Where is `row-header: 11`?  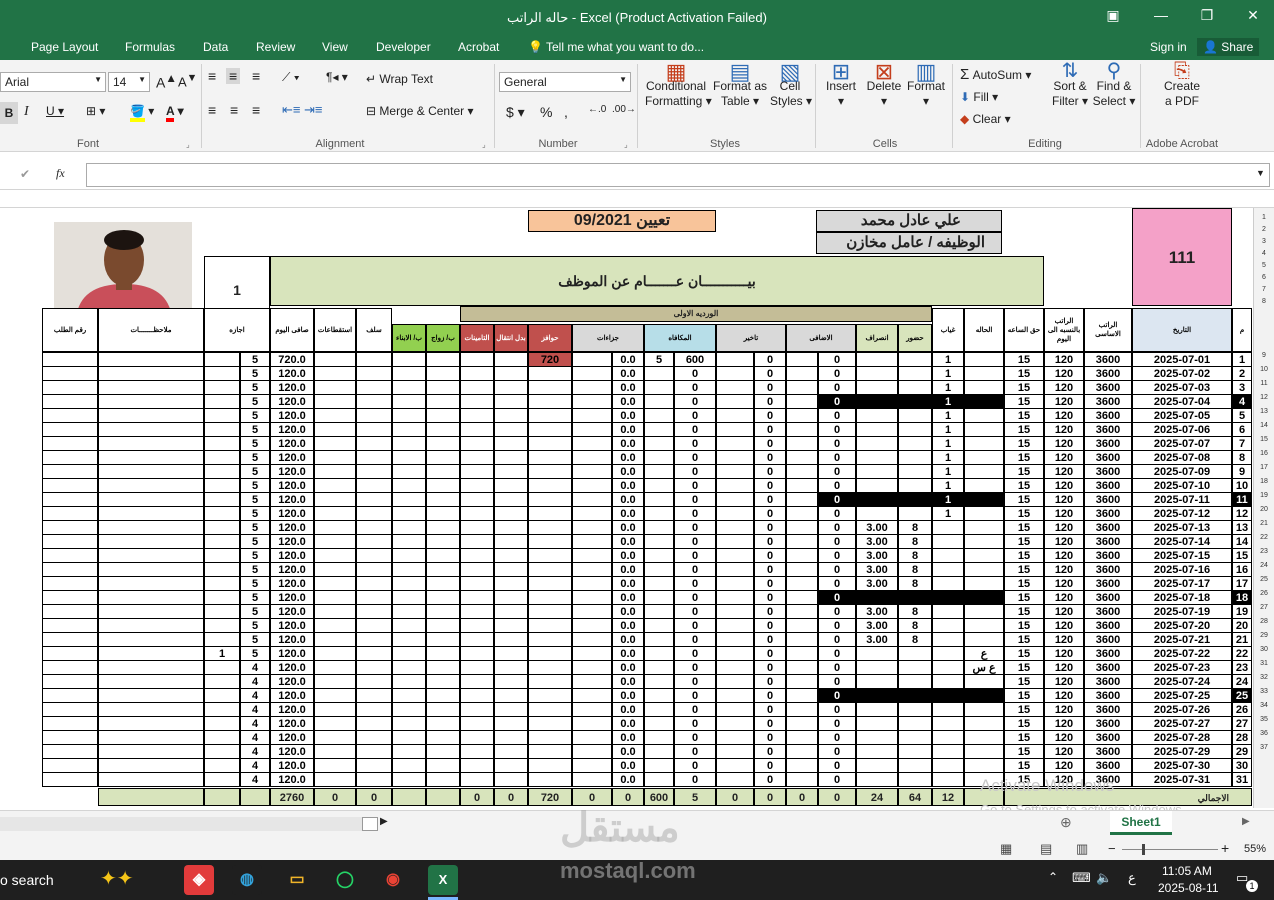
row-header: 11 is located at coordinates (1264, 383).